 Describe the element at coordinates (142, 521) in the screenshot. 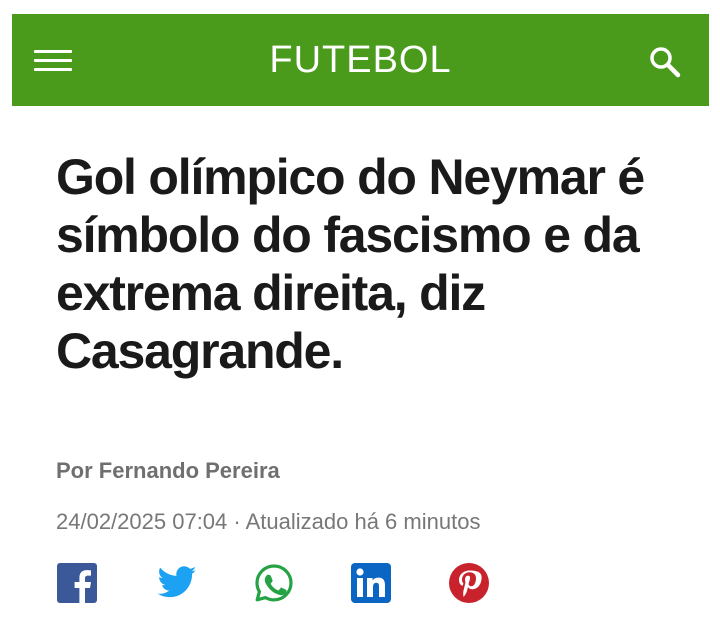

I see `publish-date: 24/02/2025 07:04` at that location.